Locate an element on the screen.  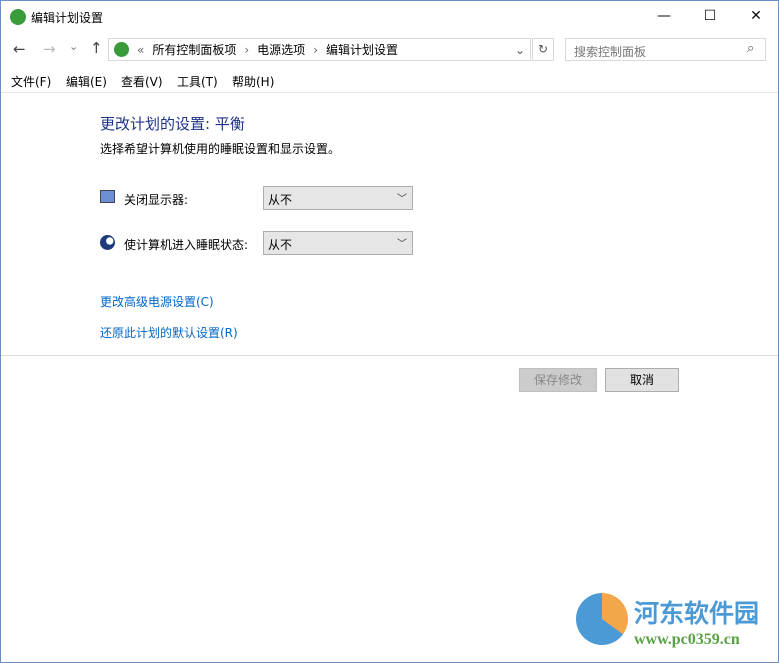
address-dropdown-icon: ⌄ is located at coordinates (520, 50).